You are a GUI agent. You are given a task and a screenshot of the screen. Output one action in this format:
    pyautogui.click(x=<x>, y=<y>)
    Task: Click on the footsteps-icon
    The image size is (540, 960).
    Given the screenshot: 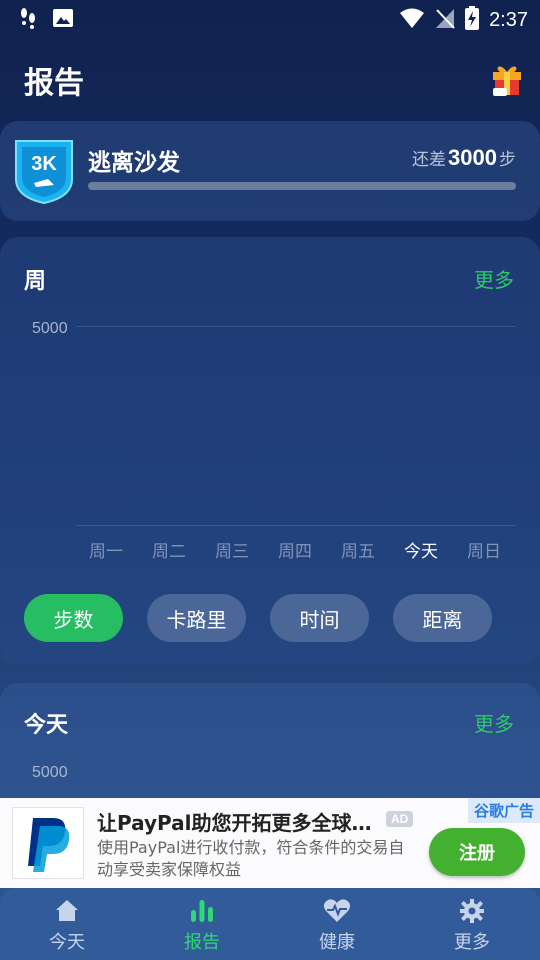 What is the action you would take?
    pyautogui.click(x=28, y=20)
    